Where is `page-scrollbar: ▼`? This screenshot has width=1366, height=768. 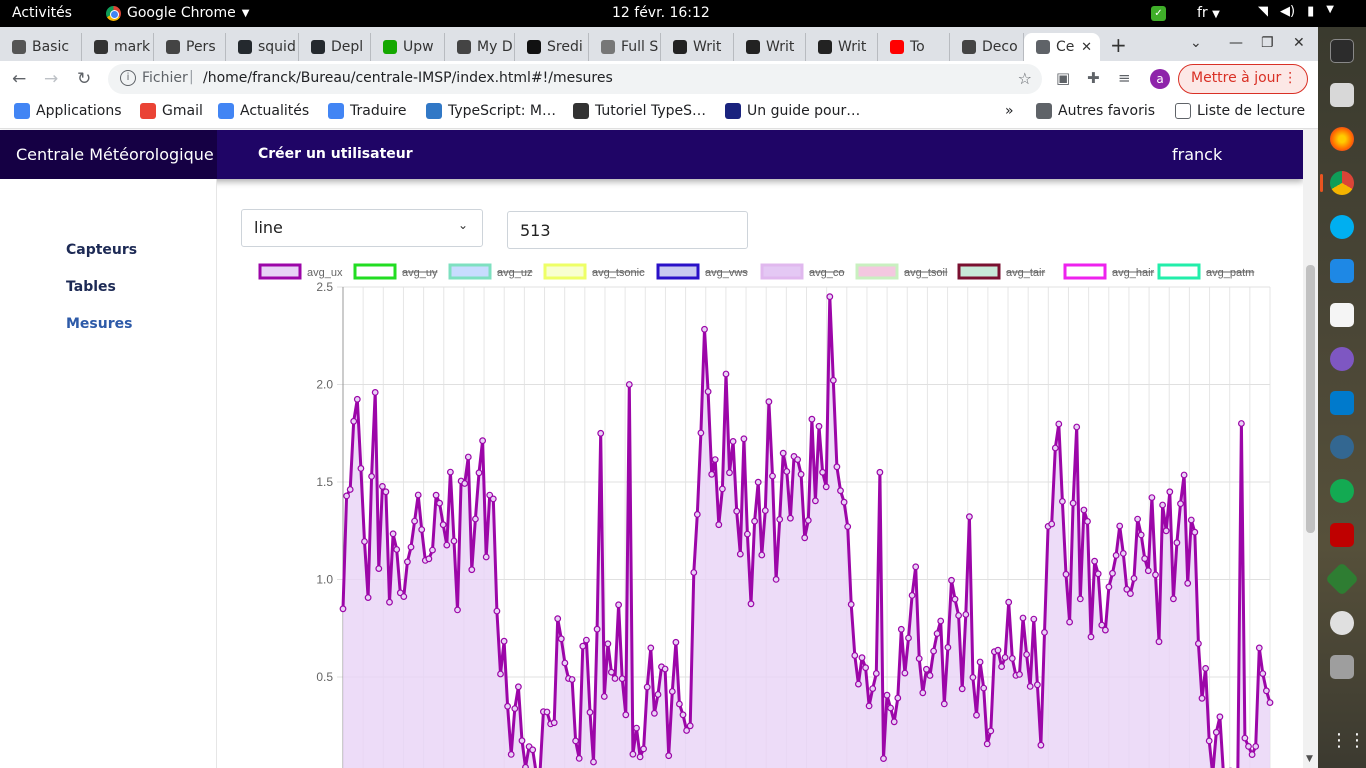 page-scrollbar: ▼ is located at coordinates (1310, 448).